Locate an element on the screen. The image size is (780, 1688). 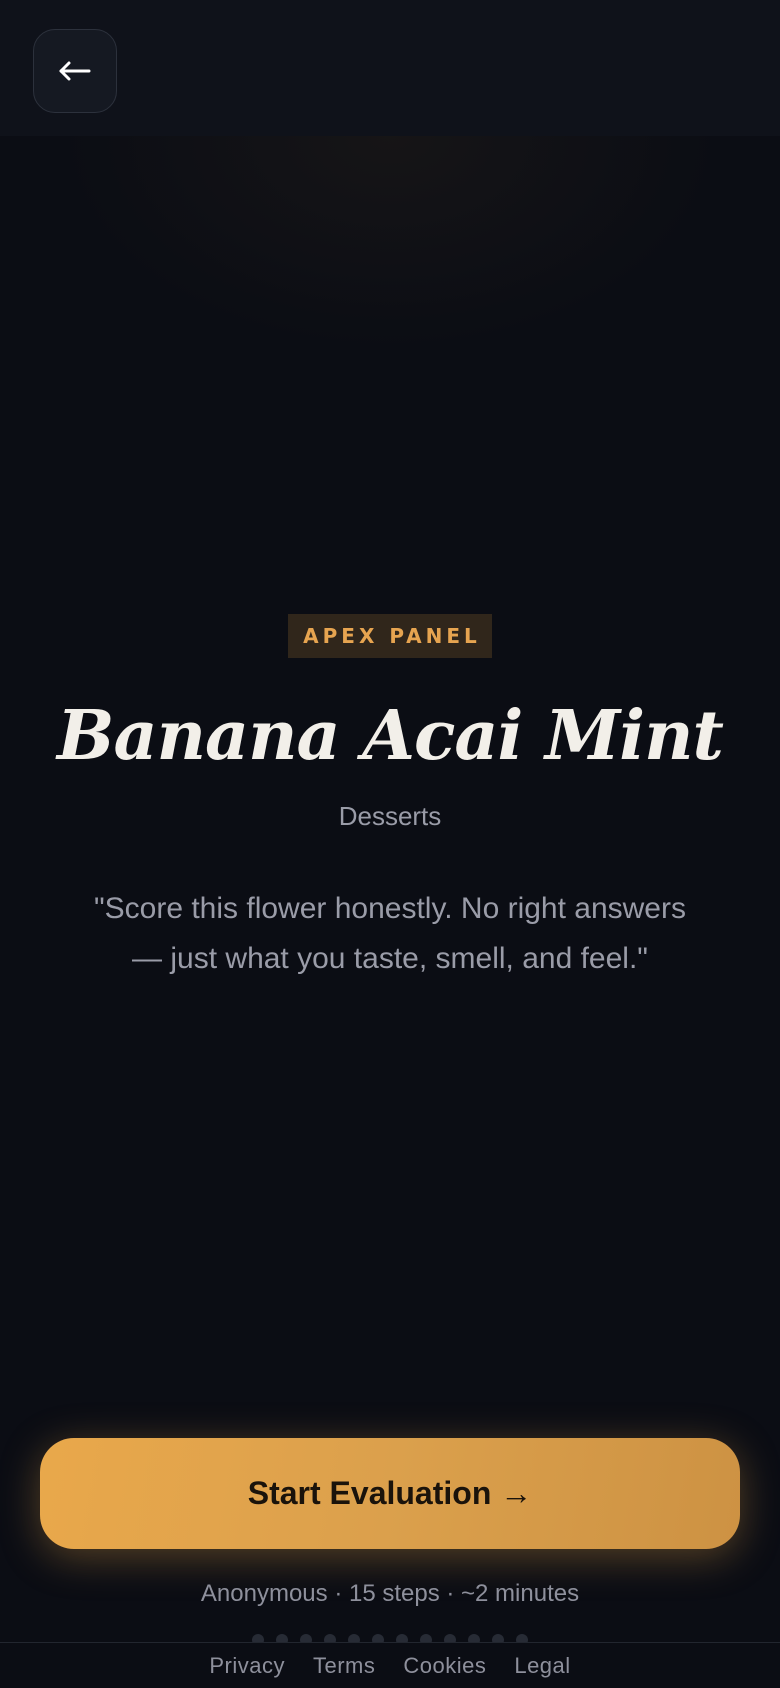
product-category: Desserts is located at coordinates (390, 816).